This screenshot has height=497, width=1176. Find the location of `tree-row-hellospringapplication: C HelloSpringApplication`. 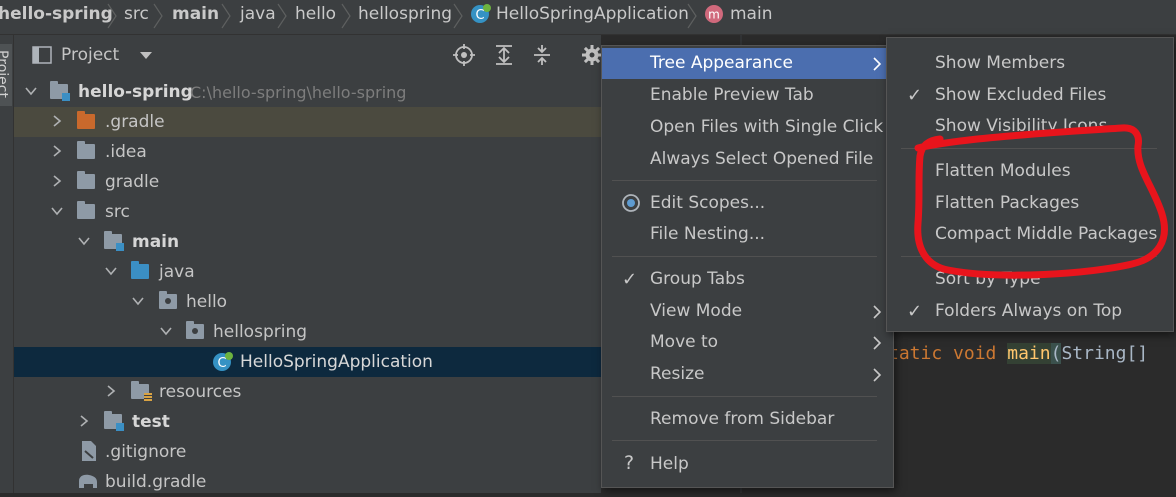

tree-row-hellospringapplication: C HelloSpringApplication is located at coordinates (307, 362).